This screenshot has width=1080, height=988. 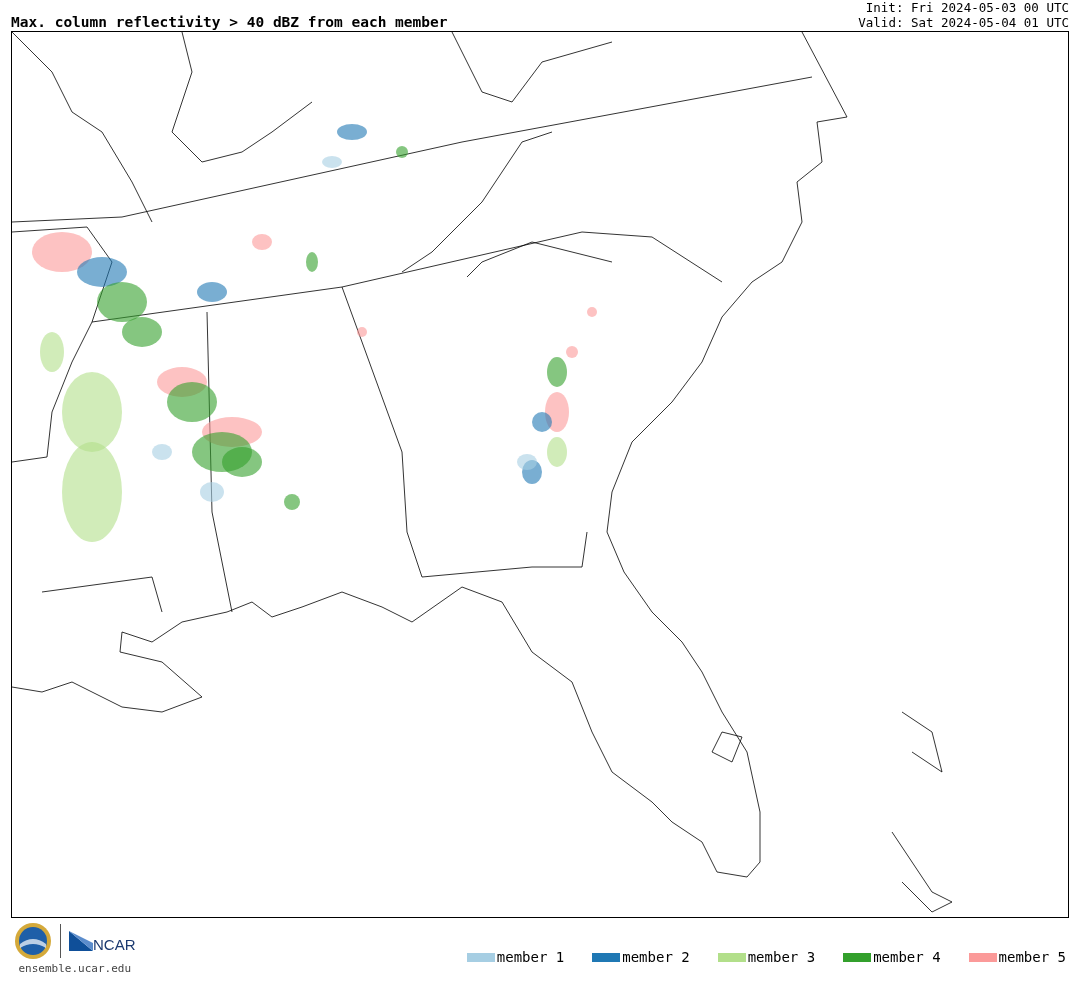 What do you see at coordinates (81, 941) in the screenshot?
I see `ncar-mark-icon` at bounding box center [81, 941].